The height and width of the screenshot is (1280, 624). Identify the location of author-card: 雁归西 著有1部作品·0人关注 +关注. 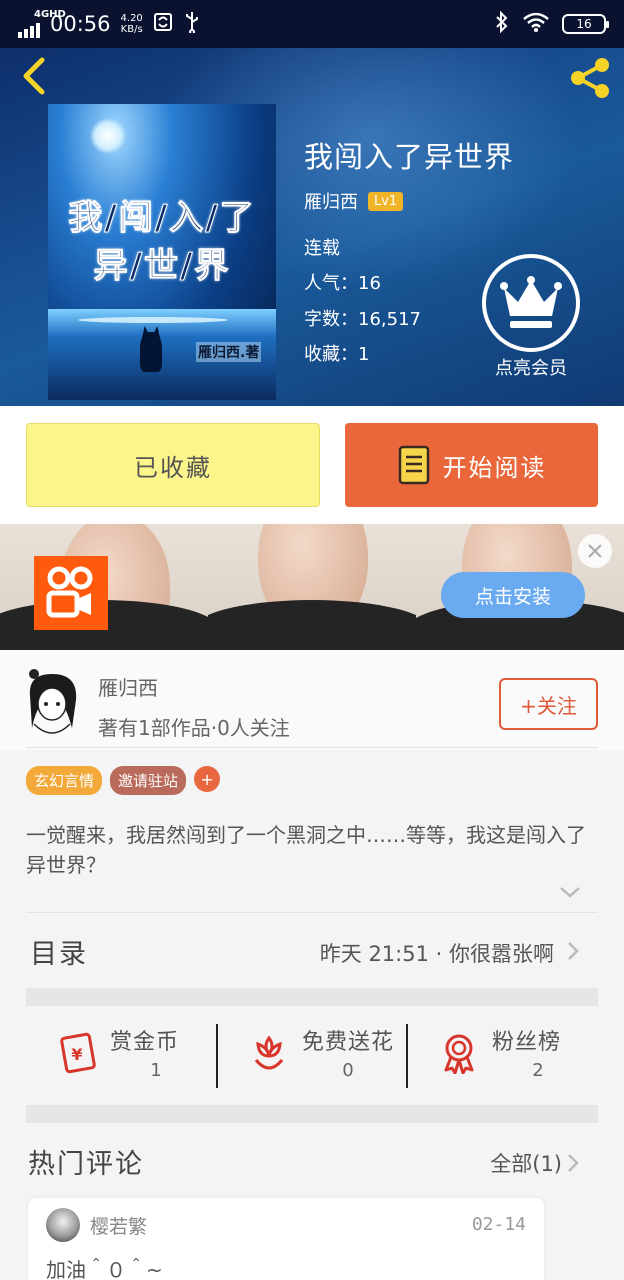
(312, 700).